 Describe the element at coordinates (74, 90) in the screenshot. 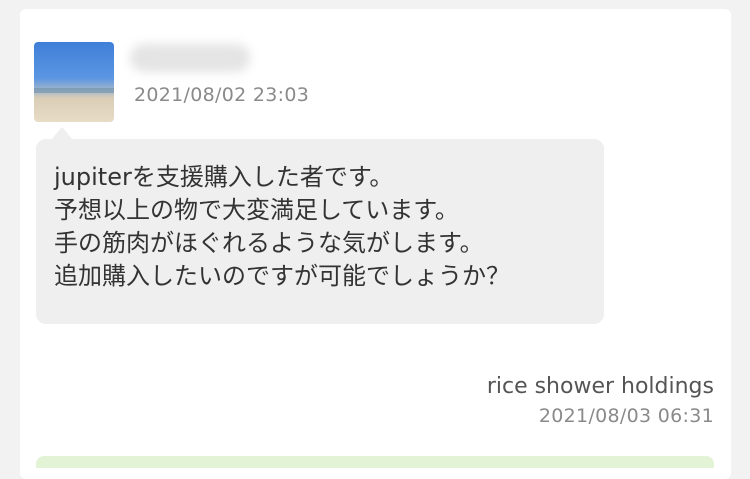

I see `avatar-photo-horizon` at that location.